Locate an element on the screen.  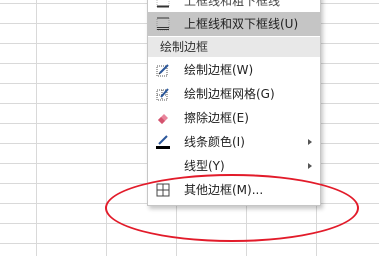
border-top-double-bottom-icon is located at coordinates (163, 24).